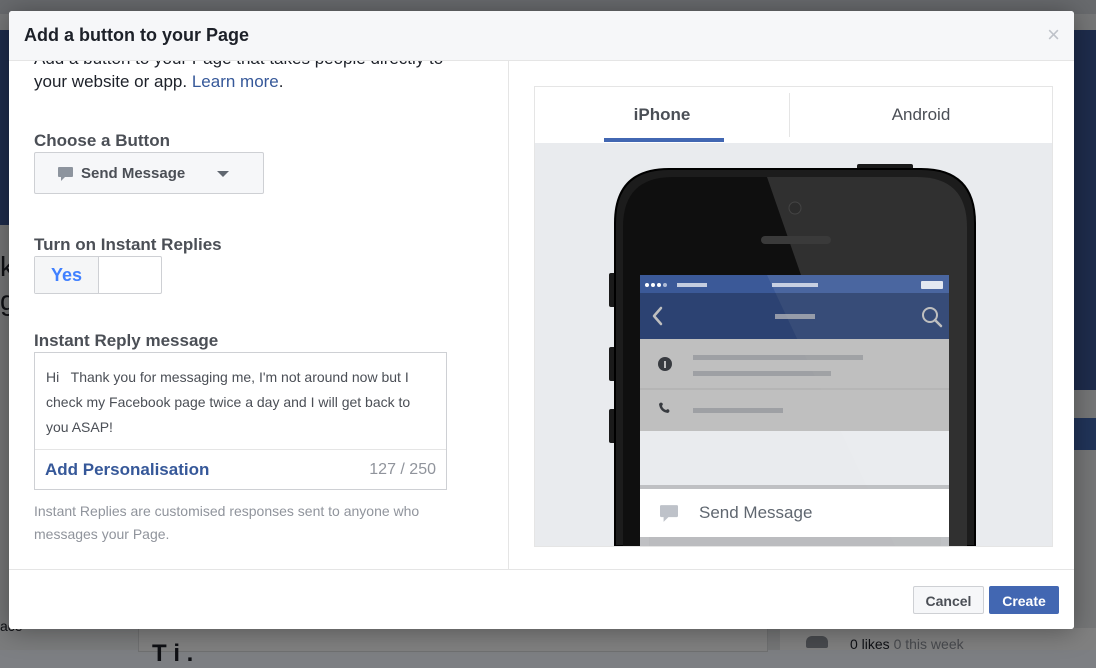 The image size is (1096, 668). I want to click on dialog-footer: Cancel Create, so click(541, 599).